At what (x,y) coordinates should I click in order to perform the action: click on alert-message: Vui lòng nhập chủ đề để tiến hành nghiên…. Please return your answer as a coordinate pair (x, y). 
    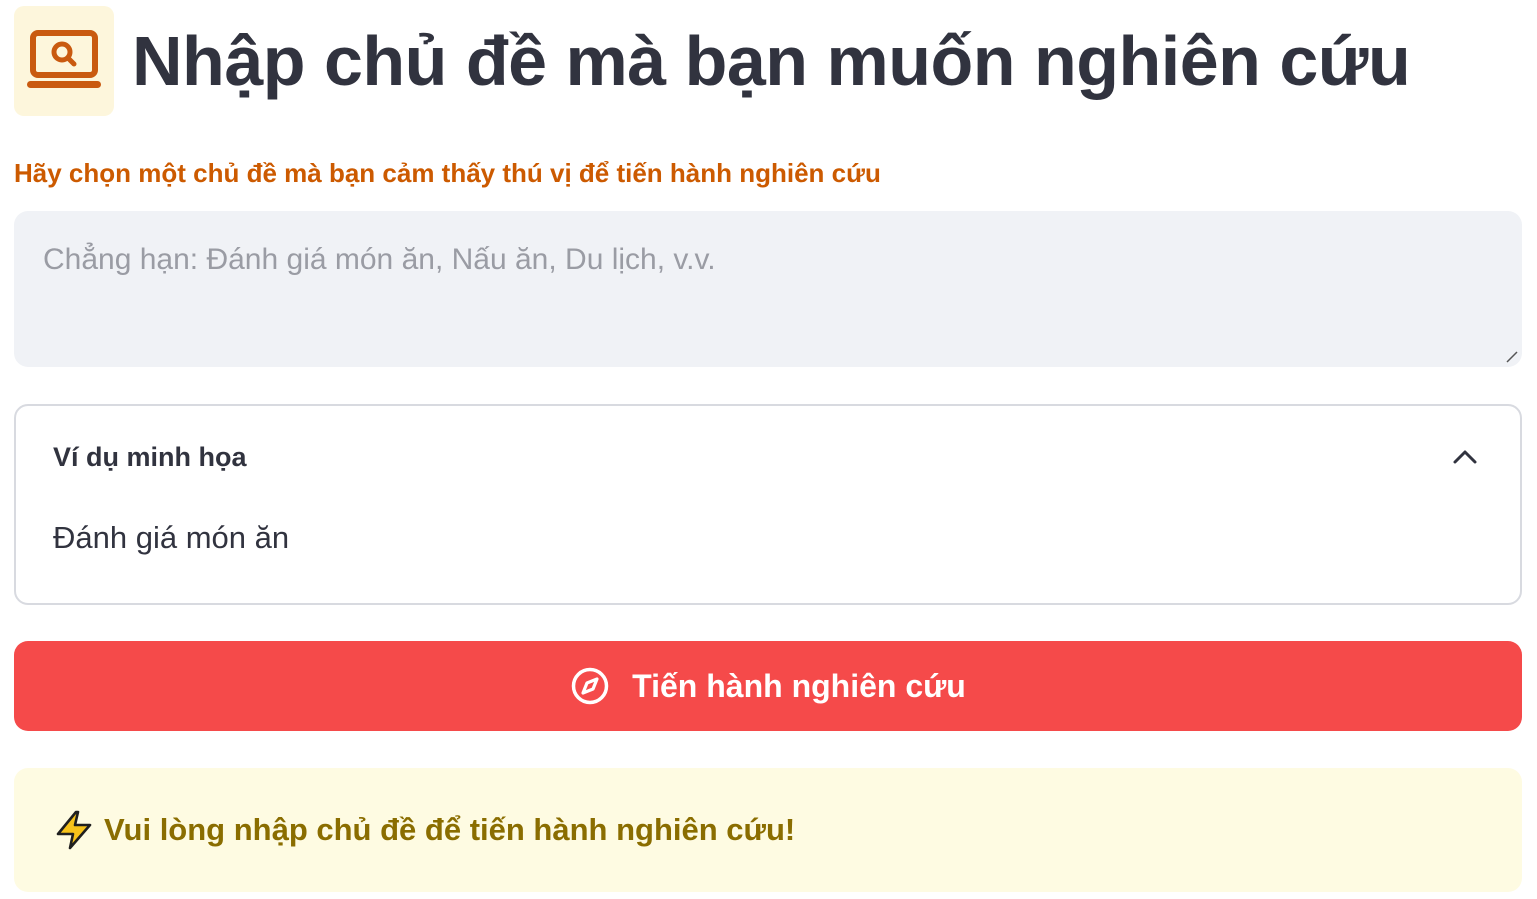
    Looking at the image, I should click on (450, 829).